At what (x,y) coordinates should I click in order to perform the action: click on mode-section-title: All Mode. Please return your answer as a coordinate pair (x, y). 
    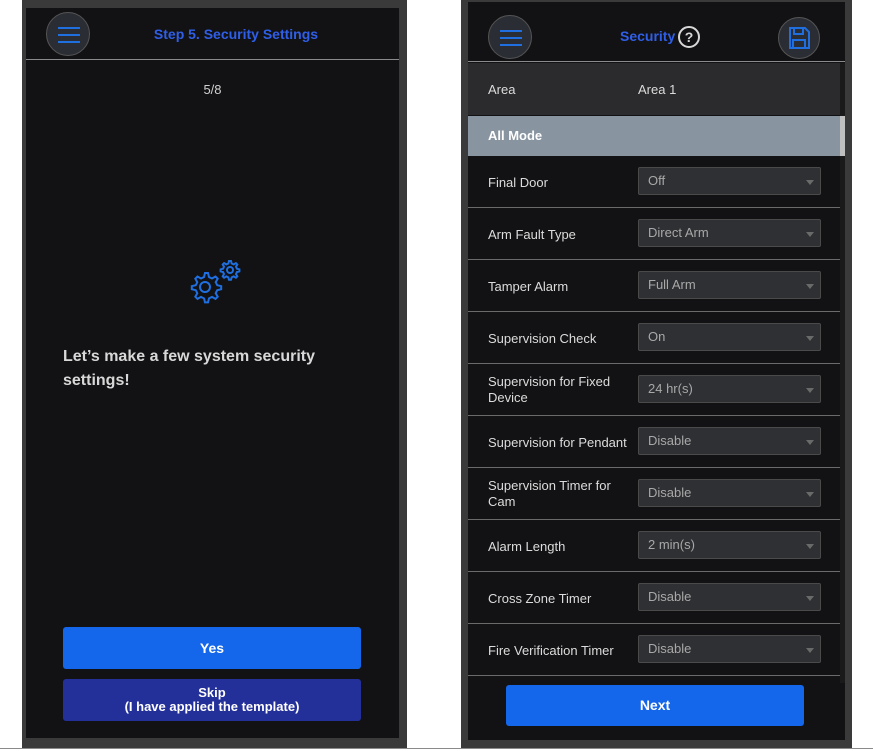
    Looking at the image, I should click on (515, 135).